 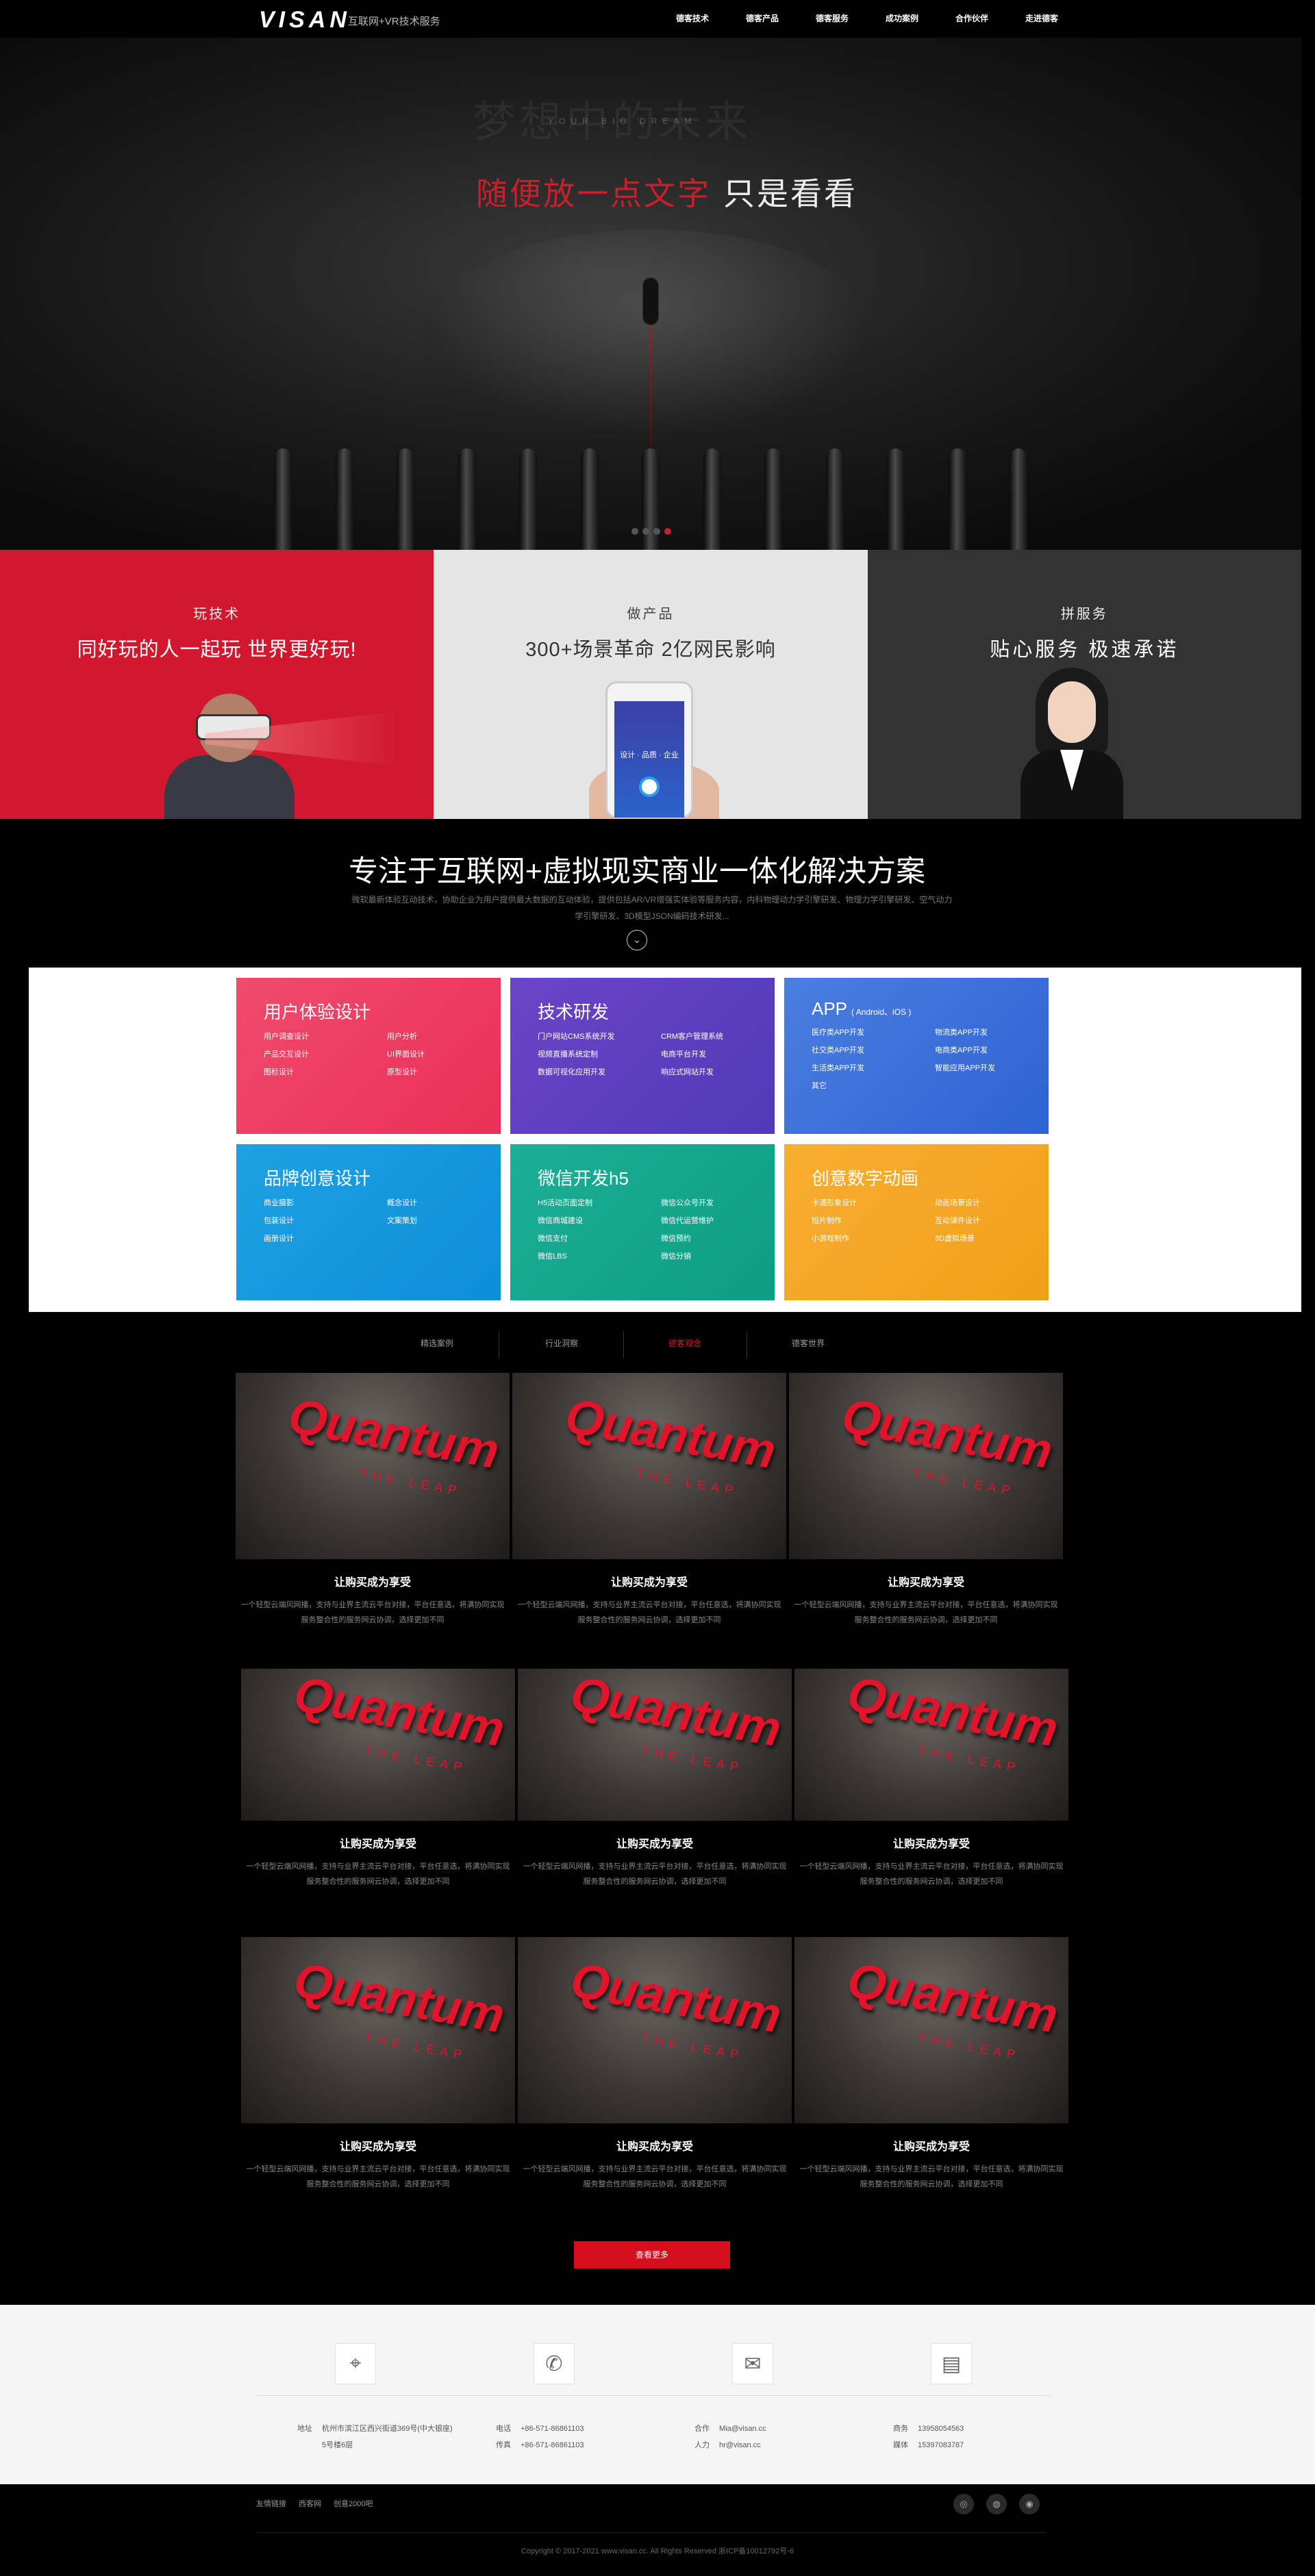 What do you see at coordinates (964, 2504) in the screenshot?
I see `weibo-icon: ◎` at bounding box center [964, 2504].